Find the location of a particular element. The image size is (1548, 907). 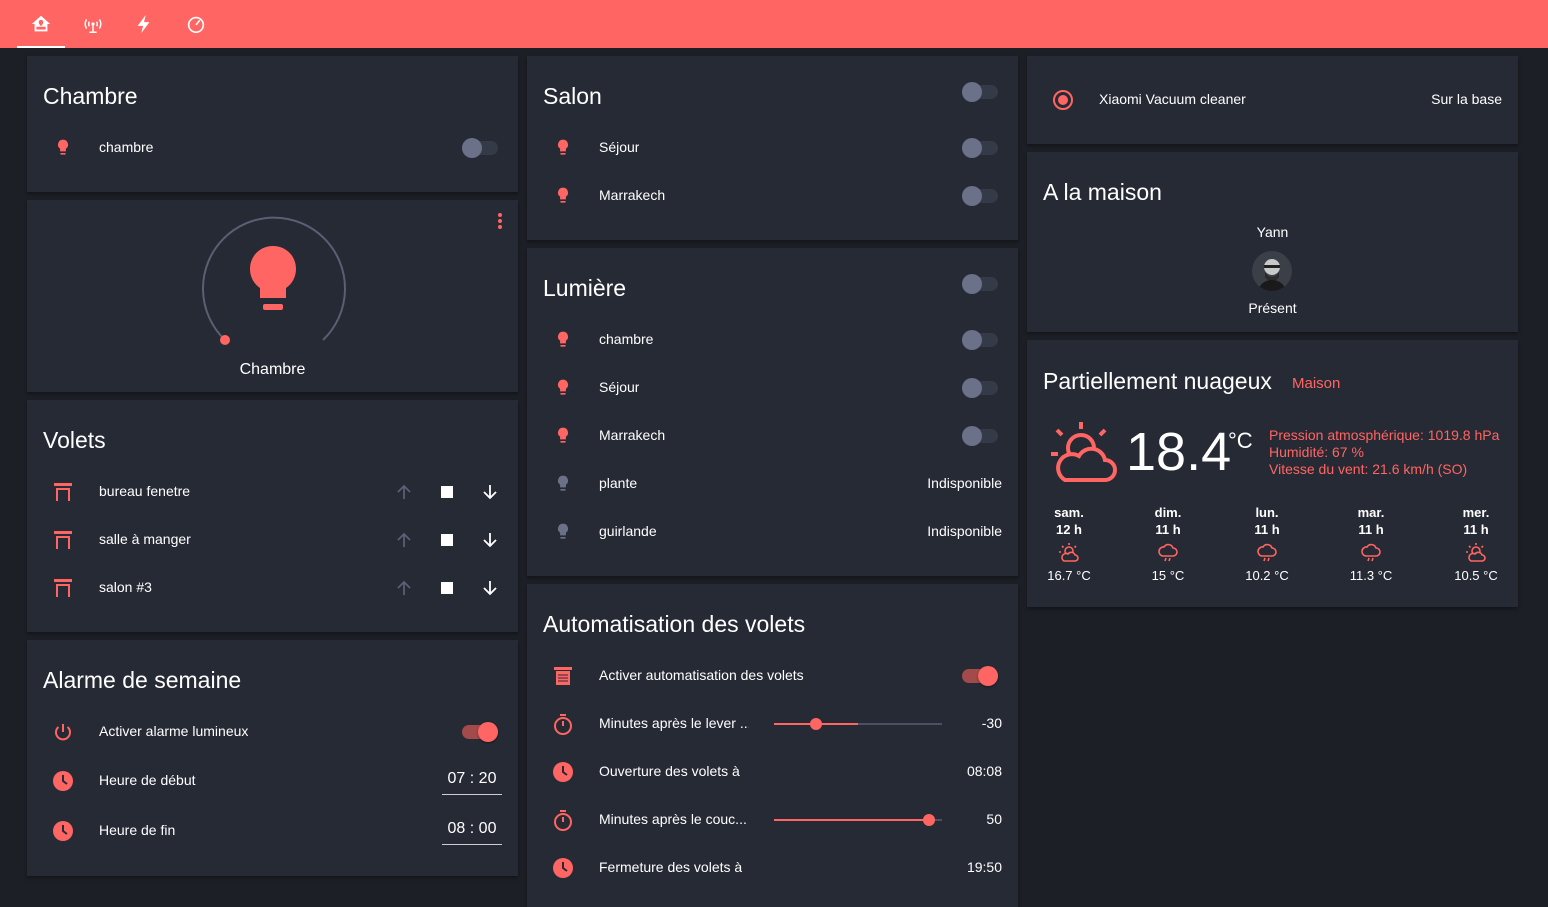

card-title: Alarme de semaine is located at coordinates (142, 680).